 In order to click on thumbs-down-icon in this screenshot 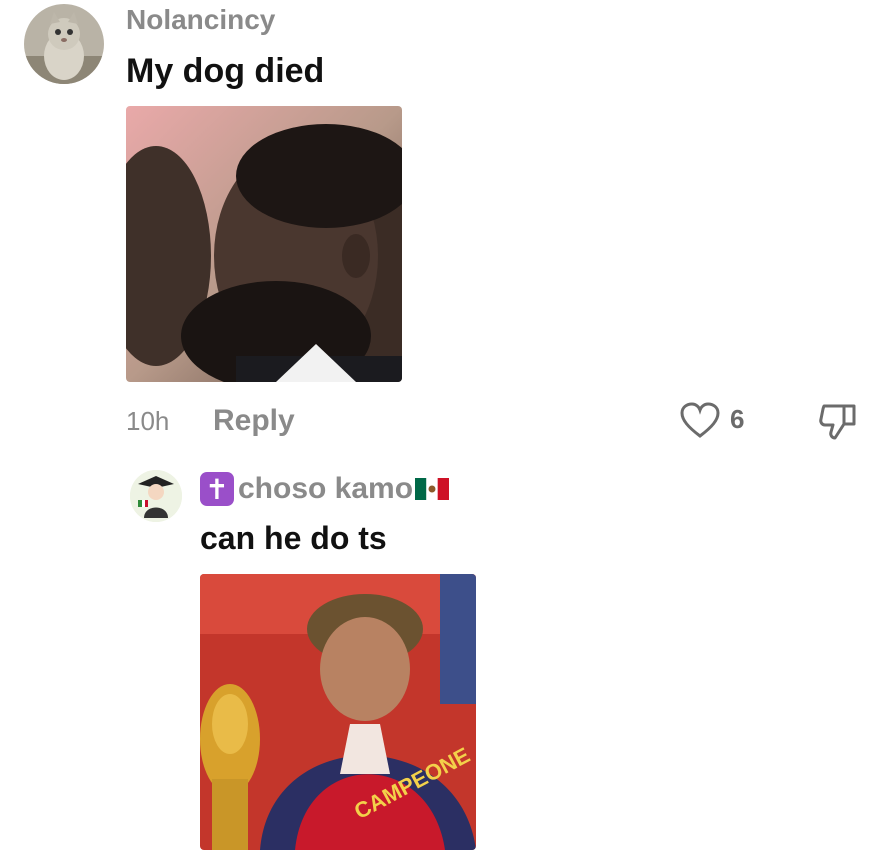, I will do `click(837, 422)`.